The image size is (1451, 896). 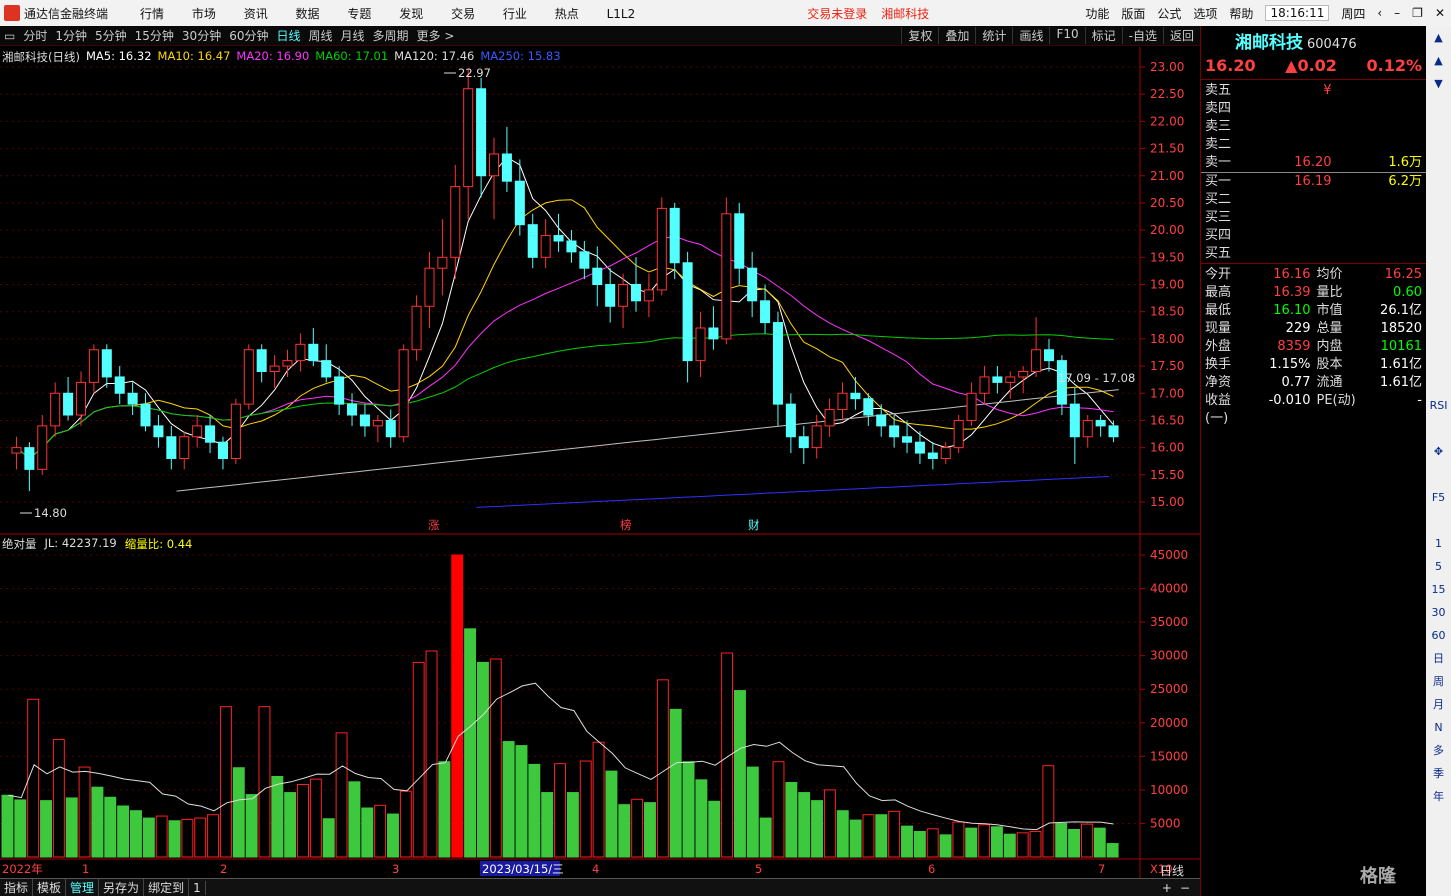 I want to click on tab-number: 1, so click(x=197, y=887).